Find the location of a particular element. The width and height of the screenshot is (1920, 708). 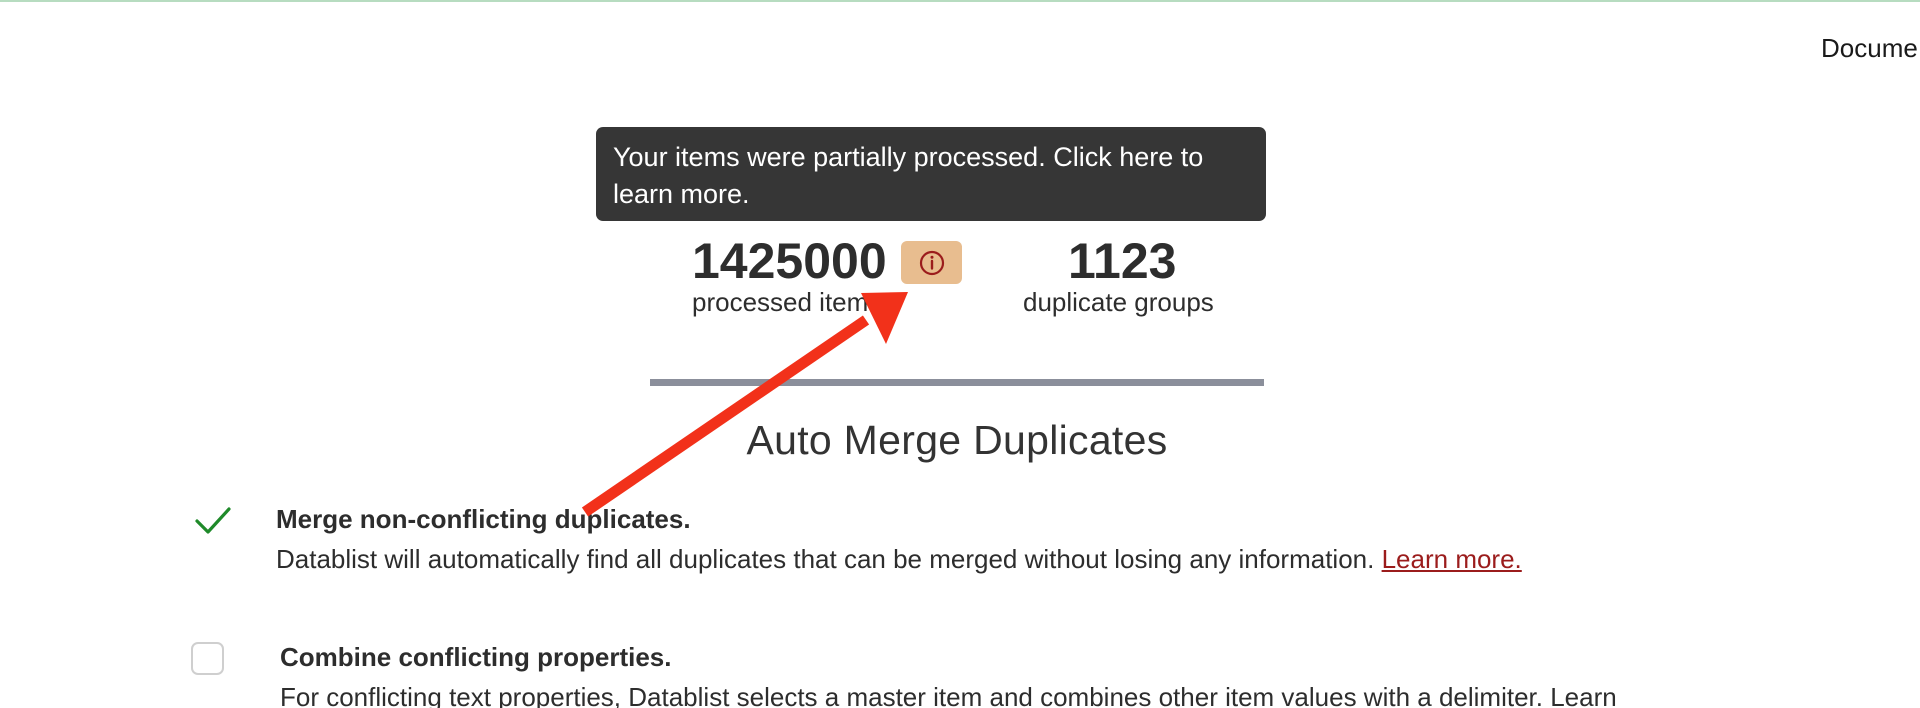

section-title: Auto Merge Duplicates is located at coordinates (957, 440).